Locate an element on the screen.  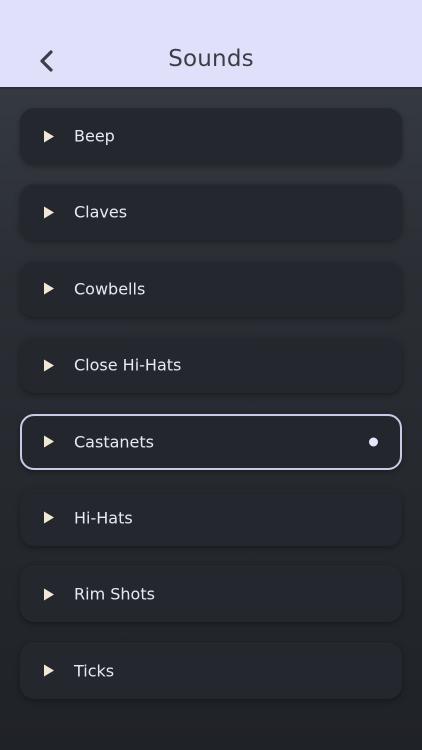
sound-item-label: Hi-Hats is located at coordinates (103, 518).